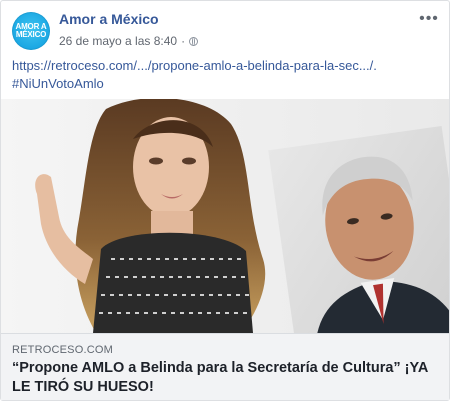 This screenshot has width=450, height=401. I want to click on avatar-logo-bottom: MÉXICO, so click(31, 34).